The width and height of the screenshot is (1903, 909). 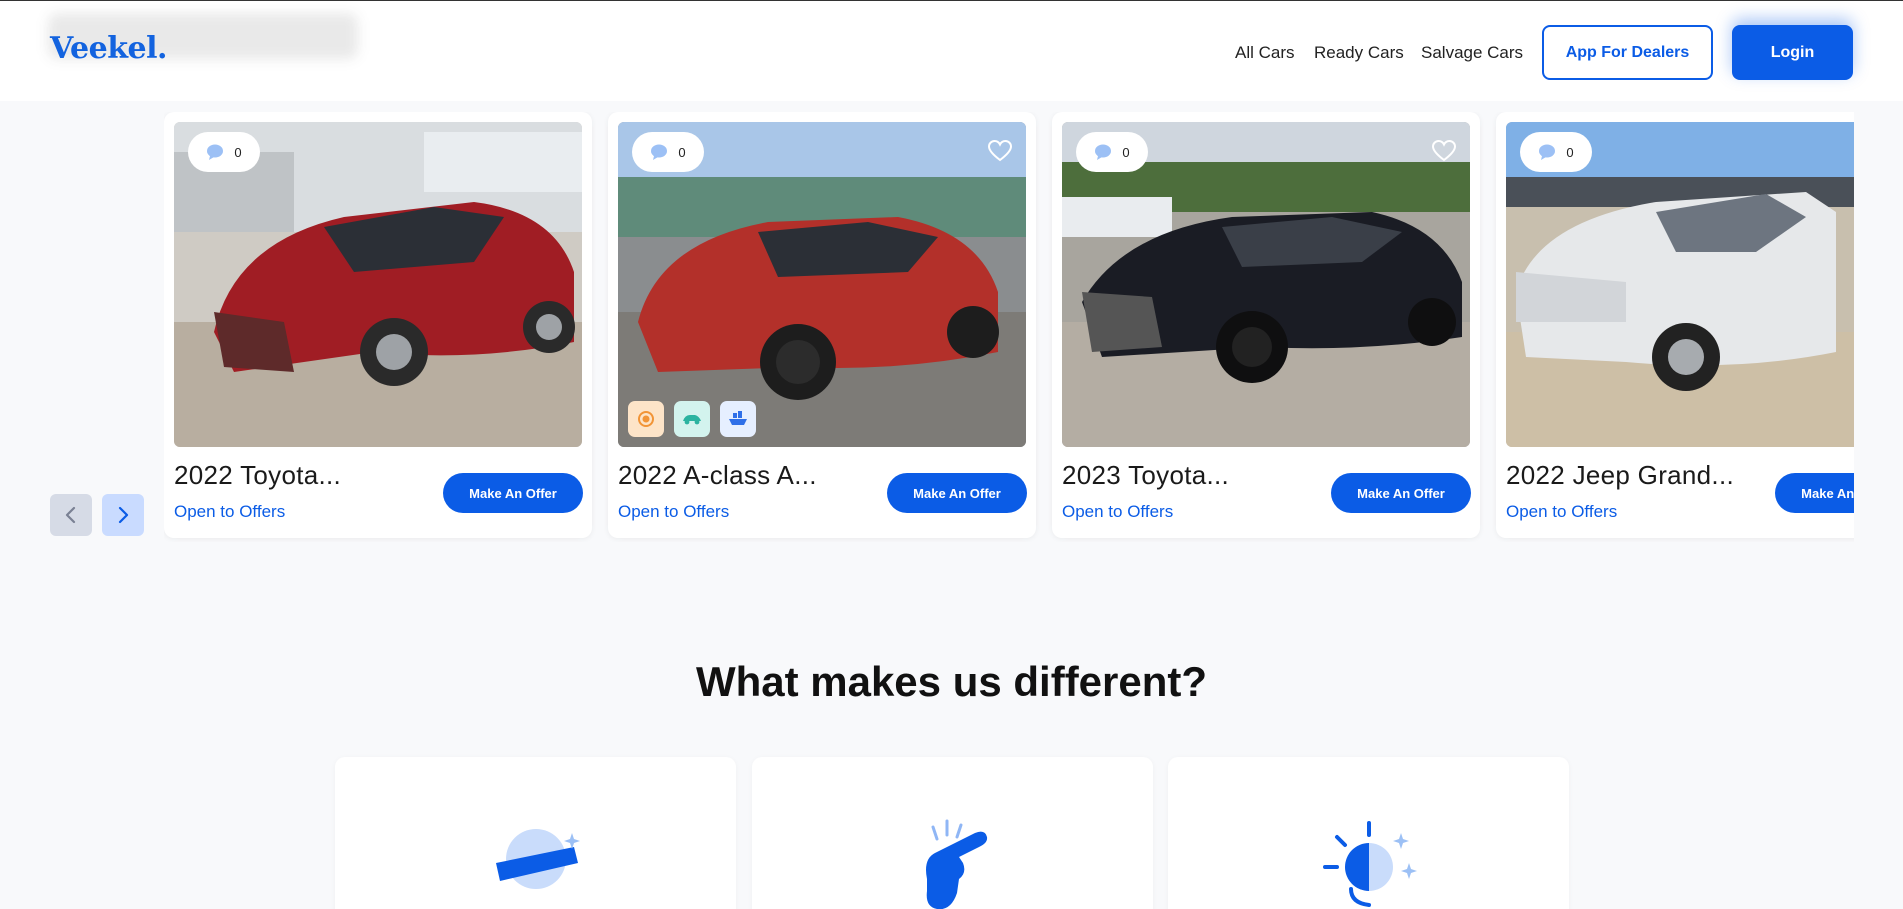 I want to click on nav-salvage-cars: Salvage Cars, so click(x=1472, y=53).